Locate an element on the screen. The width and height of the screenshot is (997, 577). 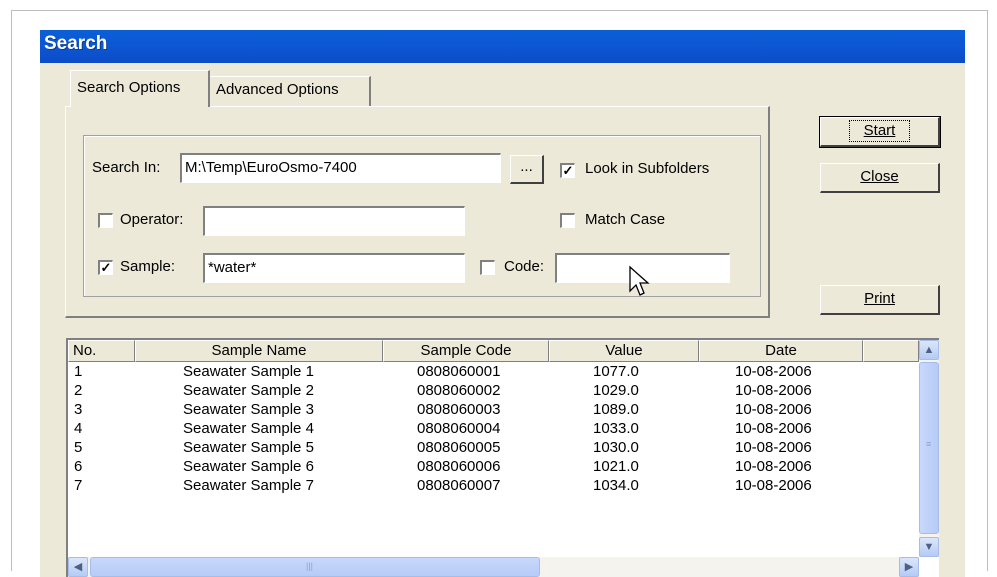
column-header-date: Date is located at coordinates (781, 351).